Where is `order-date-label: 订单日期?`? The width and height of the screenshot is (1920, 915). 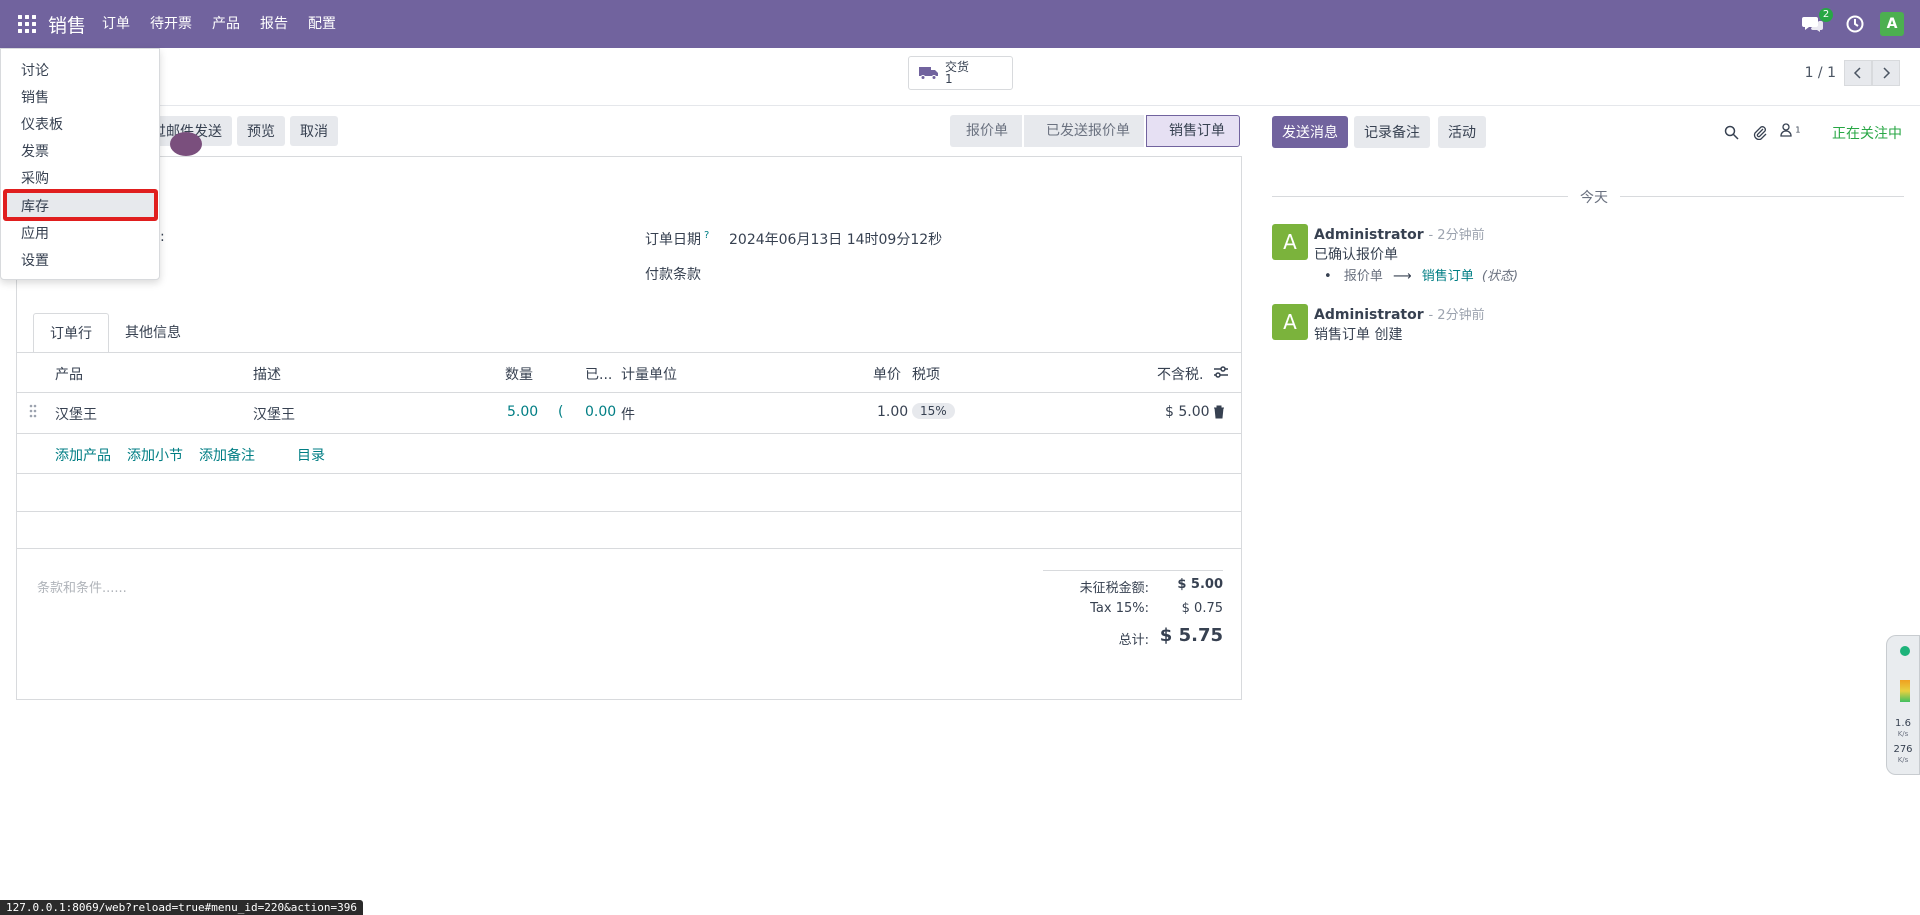 order-date-label: 订单日期? is located at coordinates (677, 239).